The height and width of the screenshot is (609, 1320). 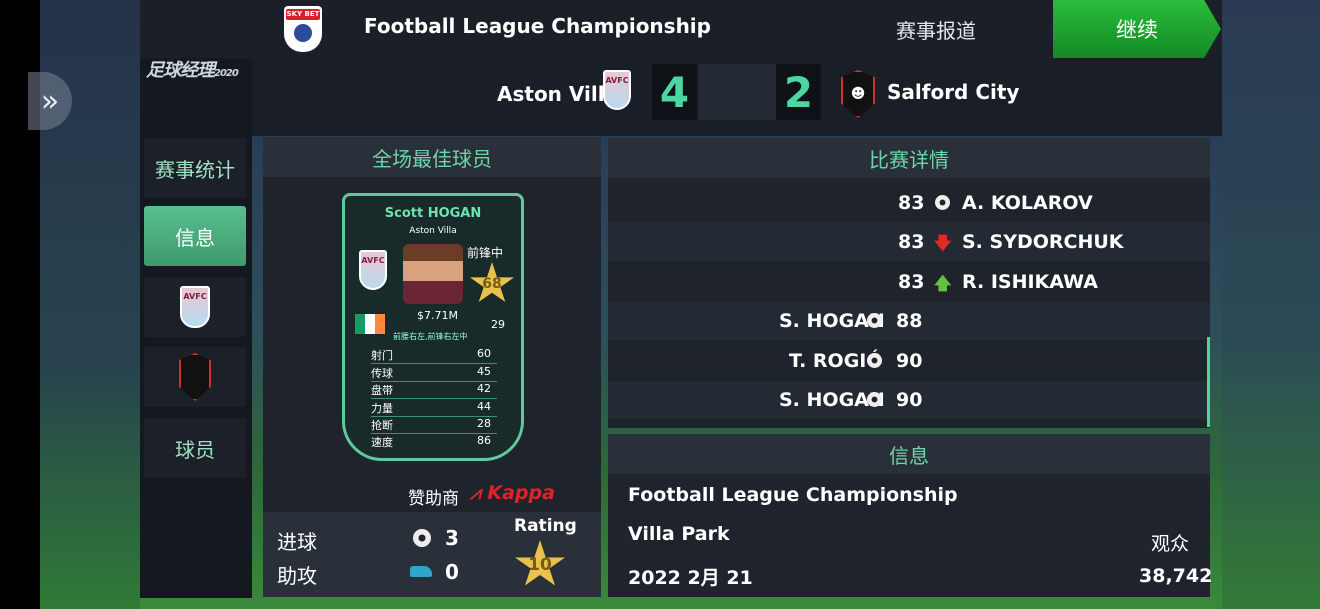 What do you see at coordinates (909, 400) in the screenshot?
I see `event-row: S. HOGAN 90` at bounding box center [909, 400].